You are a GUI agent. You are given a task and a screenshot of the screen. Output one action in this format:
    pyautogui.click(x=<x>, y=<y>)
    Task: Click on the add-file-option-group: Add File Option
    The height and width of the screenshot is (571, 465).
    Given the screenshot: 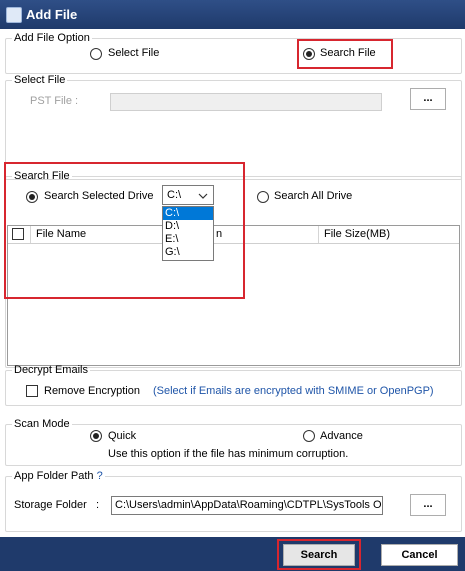 What is the action you would take?
    pyautogui.click(x=233, y=53)
    